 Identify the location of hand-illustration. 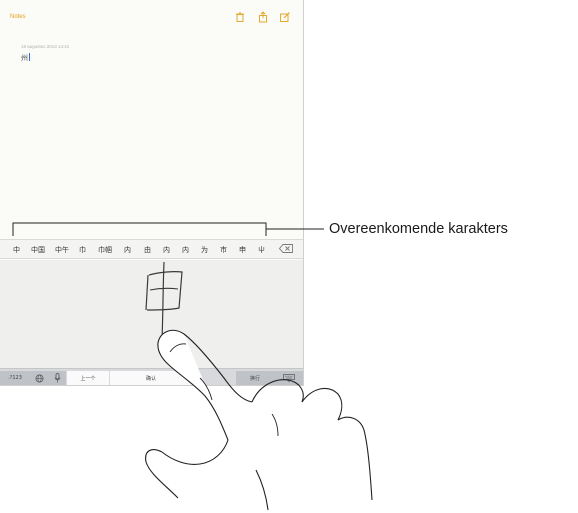
(259, 420).